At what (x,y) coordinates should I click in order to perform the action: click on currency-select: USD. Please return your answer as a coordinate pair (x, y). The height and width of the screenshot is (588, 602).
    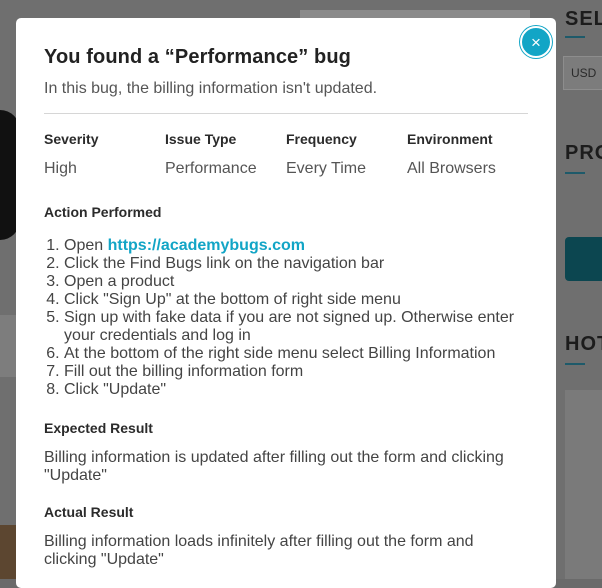
    Looking at the image, I should click on (582, 73).